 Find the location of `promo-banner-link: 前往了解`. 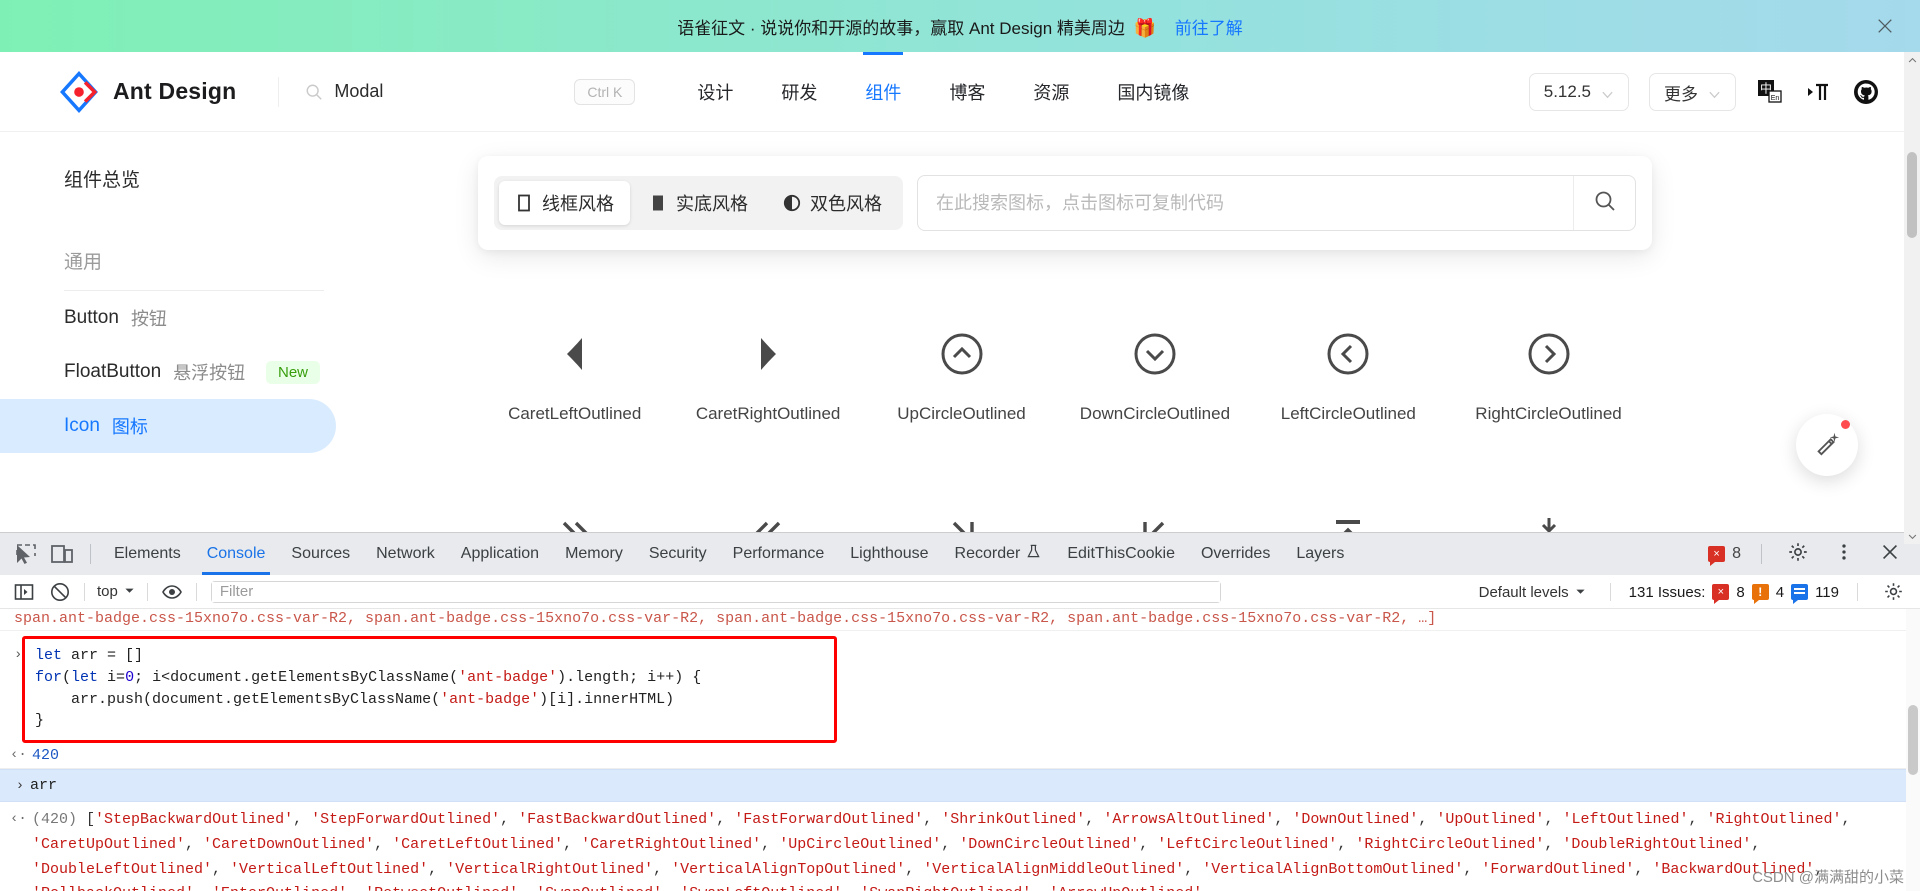

promo-banner-link: 前往了解 is located at coordinates (1209, 28).